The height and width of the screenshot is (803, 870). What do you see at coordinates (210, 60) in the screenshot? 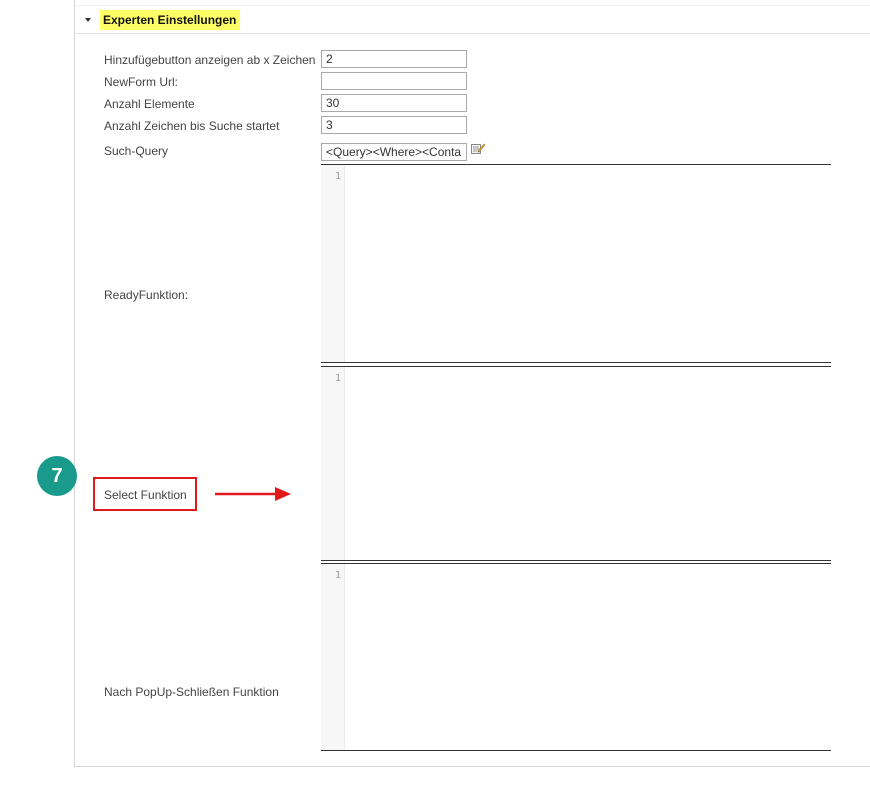
I see `add-button-threshold-label: Hinzufügebutton anzeigen ab x Zeichen` at bounding box center [210, 60].